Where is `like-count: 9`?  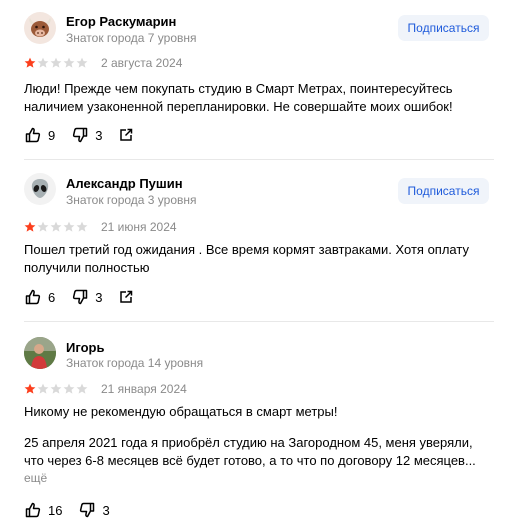 like-count: 9 is located at coordinates (52, 135).